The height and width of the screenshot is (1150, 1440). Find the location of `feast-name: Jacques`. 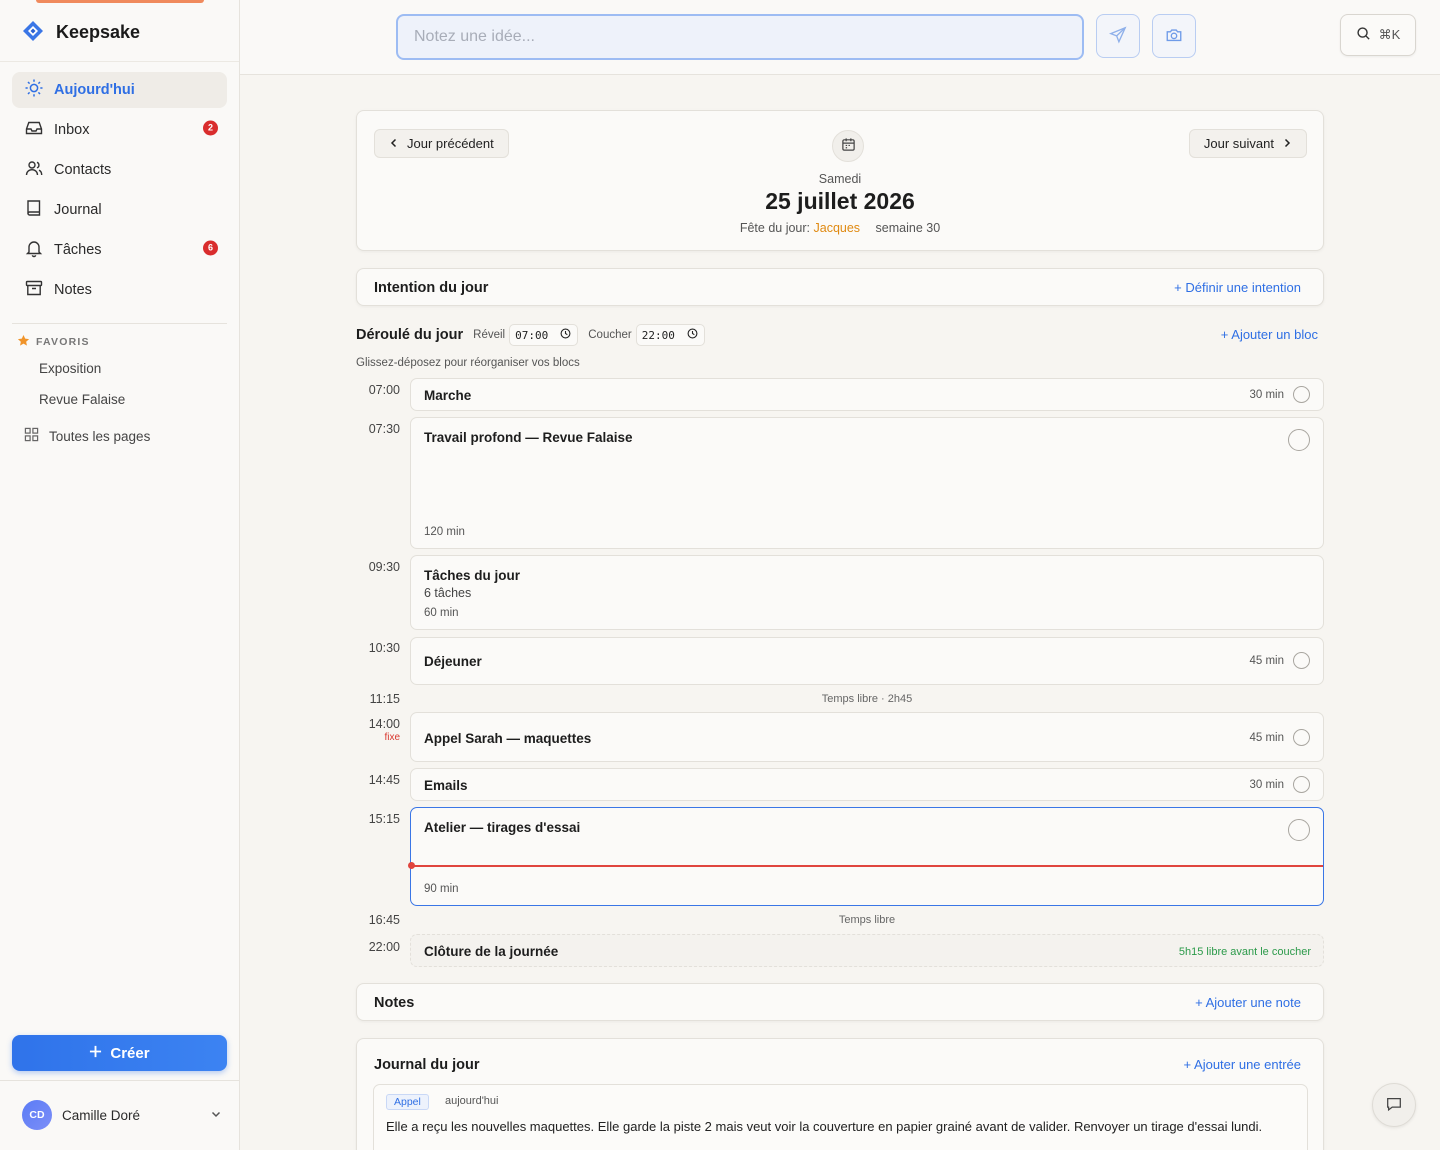

feast-name: Jacques is located at coordinates (837, 228).